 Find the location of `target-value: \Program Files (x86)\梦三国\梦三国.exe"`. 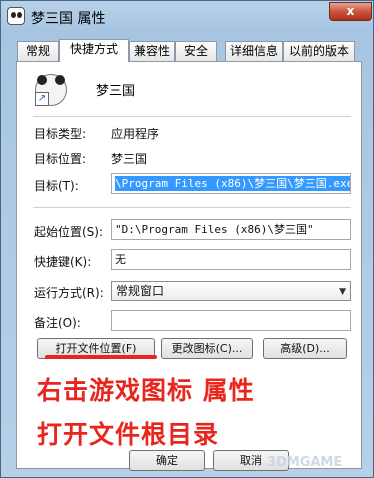

target-value: \Program Files (x86)\梦三国\梦三国.exe" is located at coordinates (232, 183).